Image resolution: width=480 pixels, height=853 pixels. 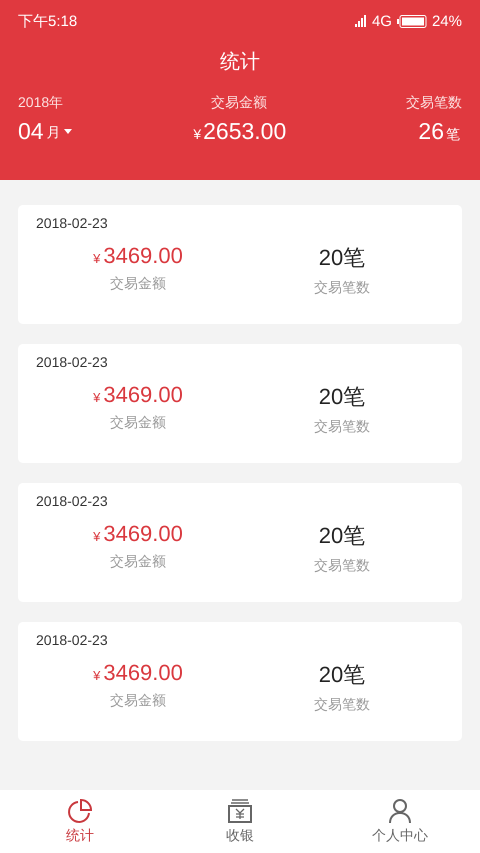 I want to click on caret-icon, so click(x=68, y=131).